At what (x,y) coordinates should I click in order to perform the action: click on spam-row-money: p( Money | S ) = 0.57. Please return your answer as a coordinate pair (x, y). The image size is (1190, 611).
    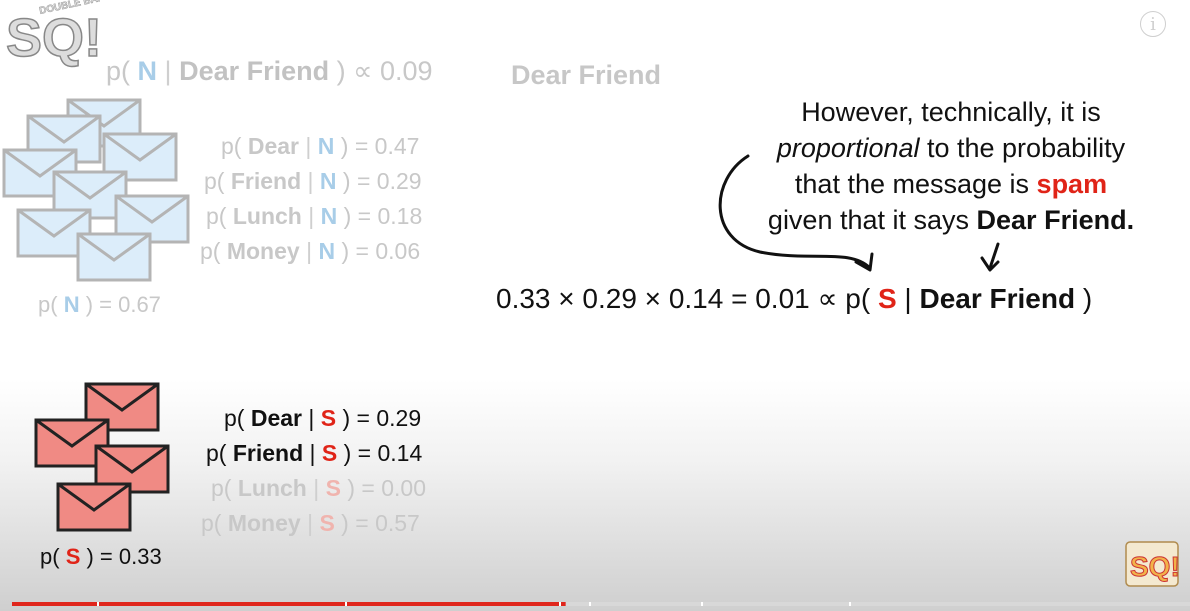
    Looking at the image, I should click on (310, 523).